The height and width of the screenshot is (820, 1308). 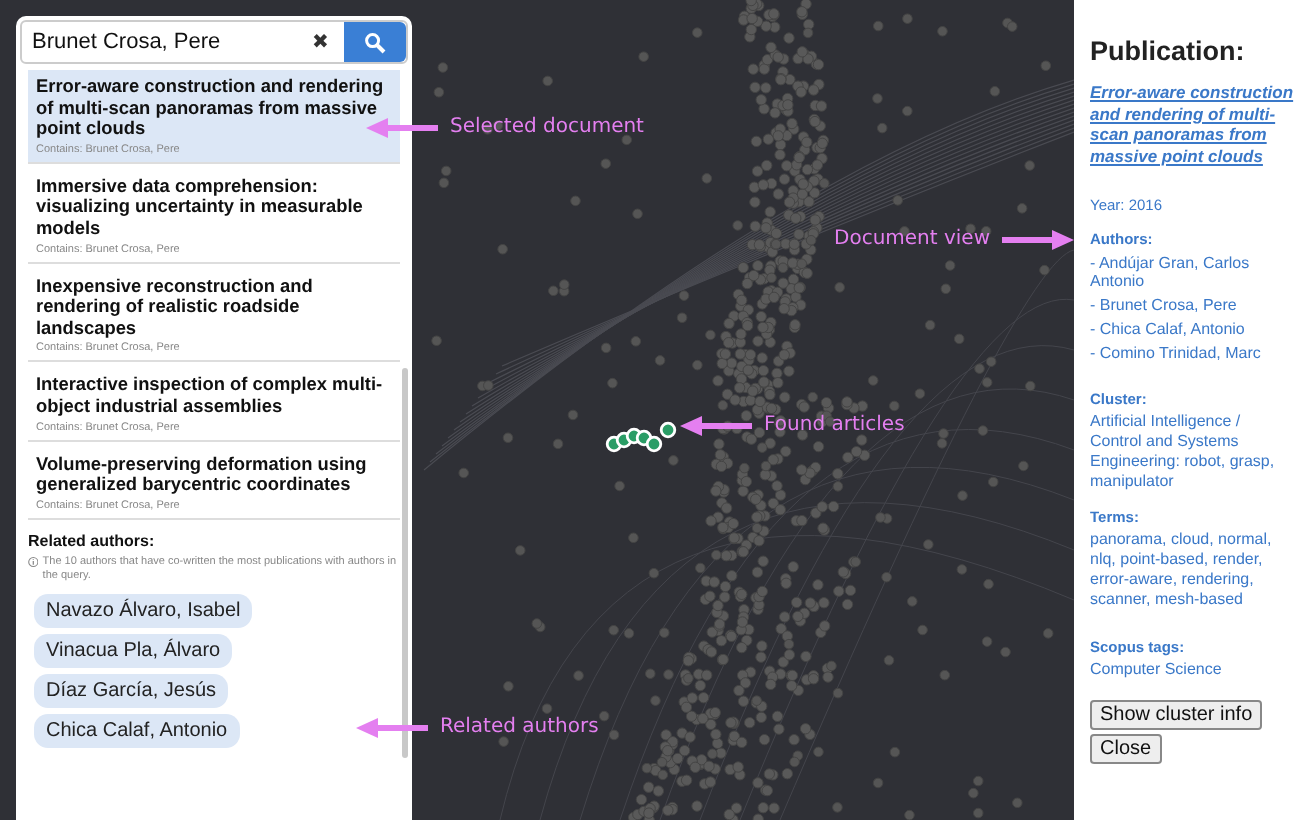 What do you see at coordinates (912, 239) in the screenshot?
I see `annotation-label: Document view` at bounding box center [912, 239].